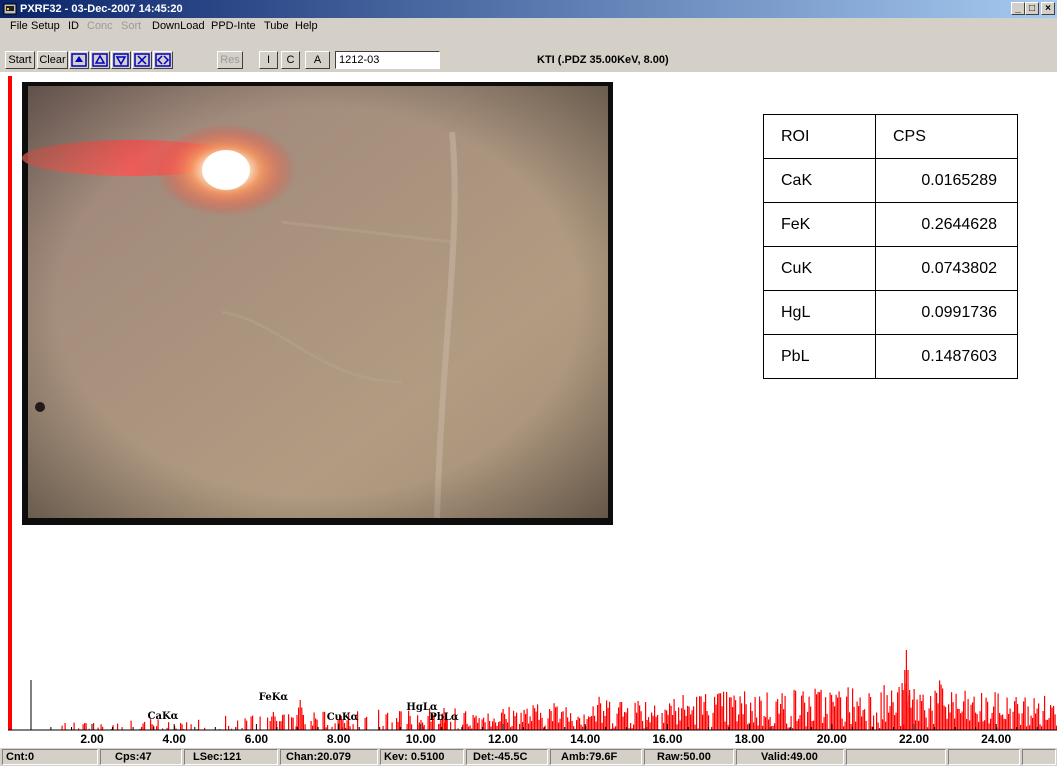 Image resolution: width=1057 pixels, height=766 pixels. Describe the element at coordinates (306, 26) in the screenshot. I see `menu-help: Help` at that location.